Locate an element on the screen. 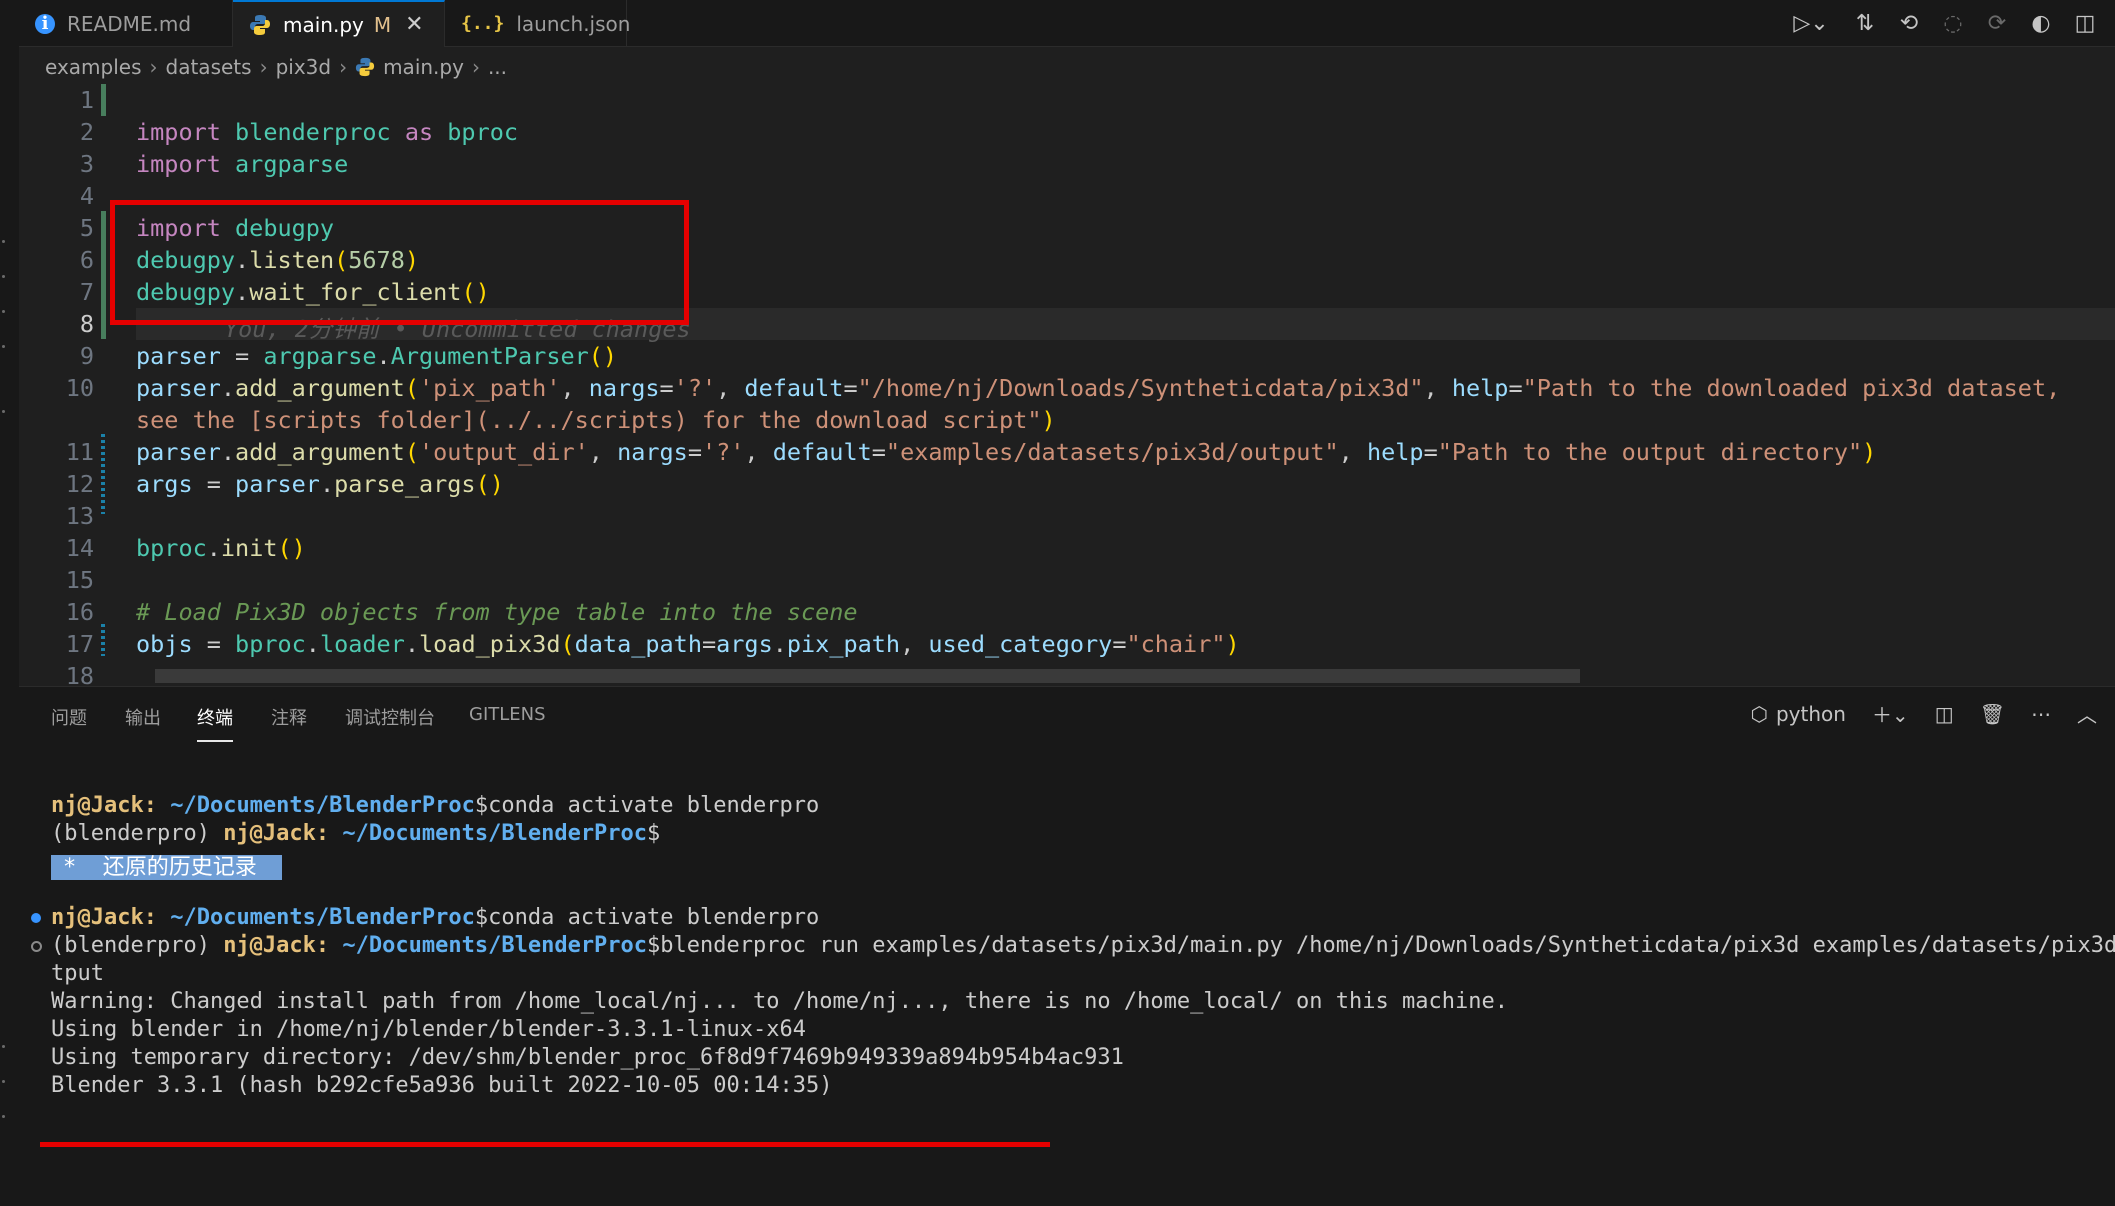 The height and width of the screenshot is (1206, 2115). breadcrumb-item: datasets is located at coordinates (209, 67).